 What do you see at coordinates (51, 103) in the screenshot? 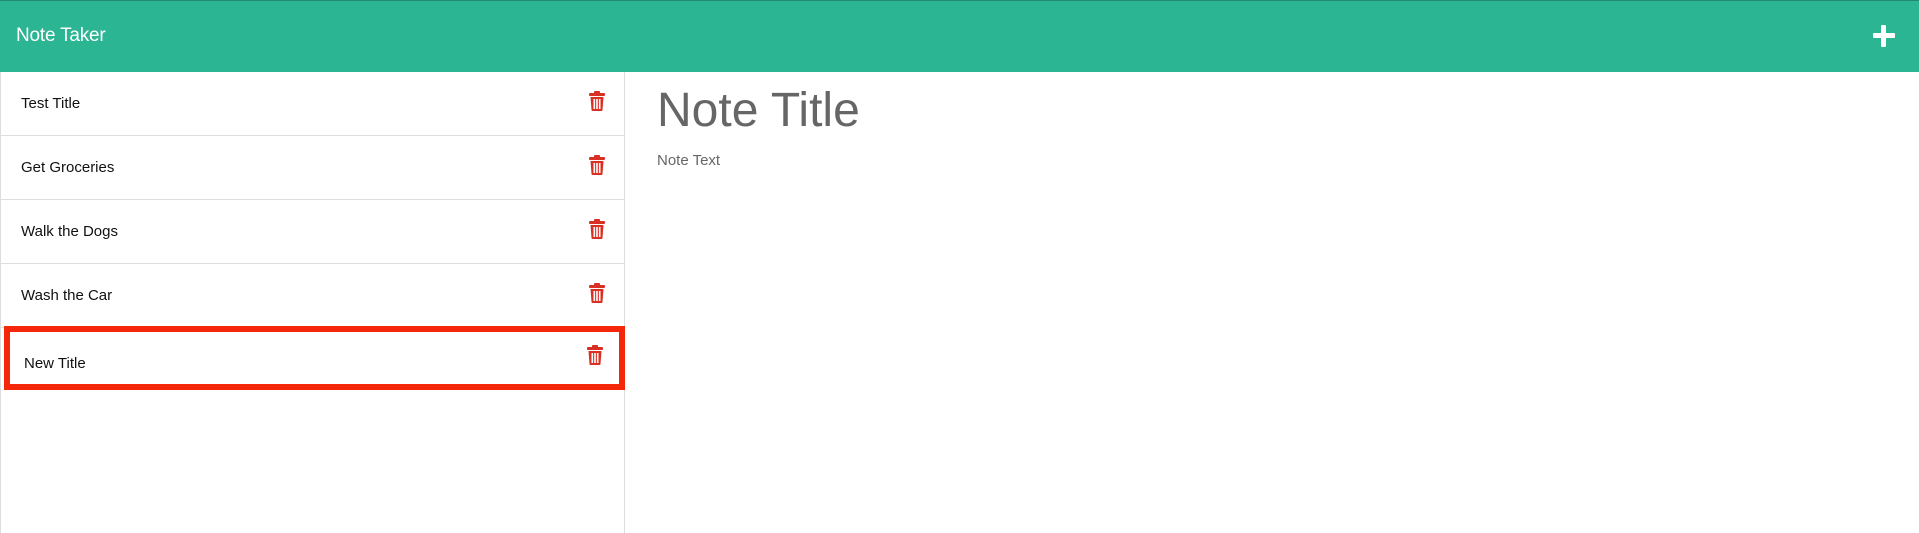
I see `note-list-item-title: Test Title` at bounding box center [51, 103].